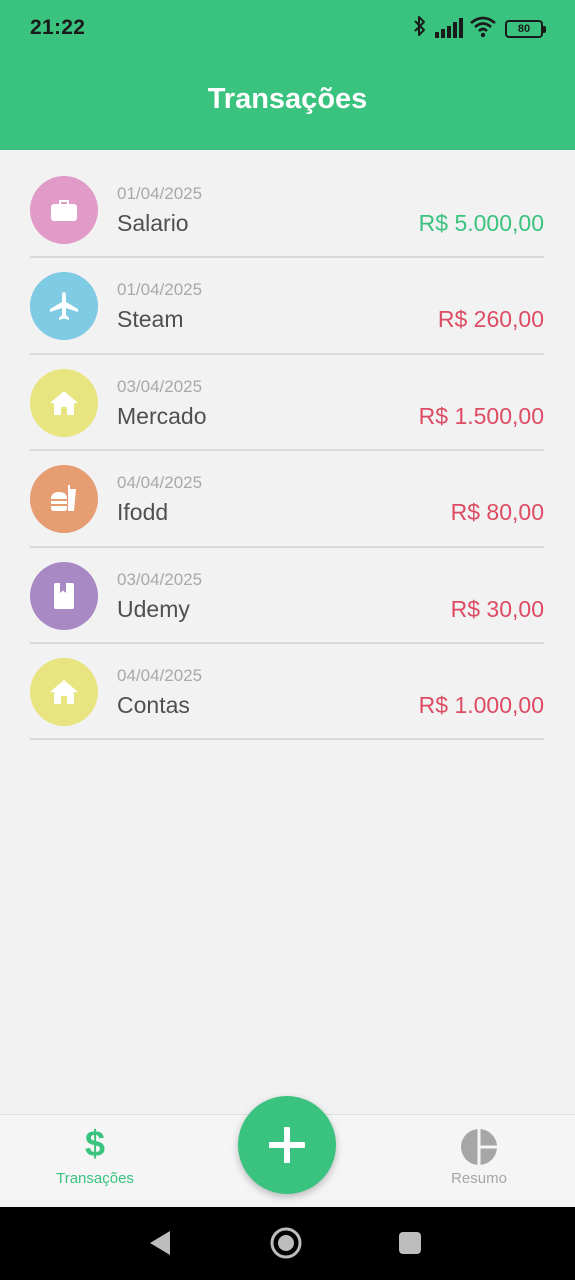 This screenshot has height=1280, width=575. Describe the element at coordinates (479, 1178) in the screenshot. I see `nav-resumo-label: Resumo` at that location.